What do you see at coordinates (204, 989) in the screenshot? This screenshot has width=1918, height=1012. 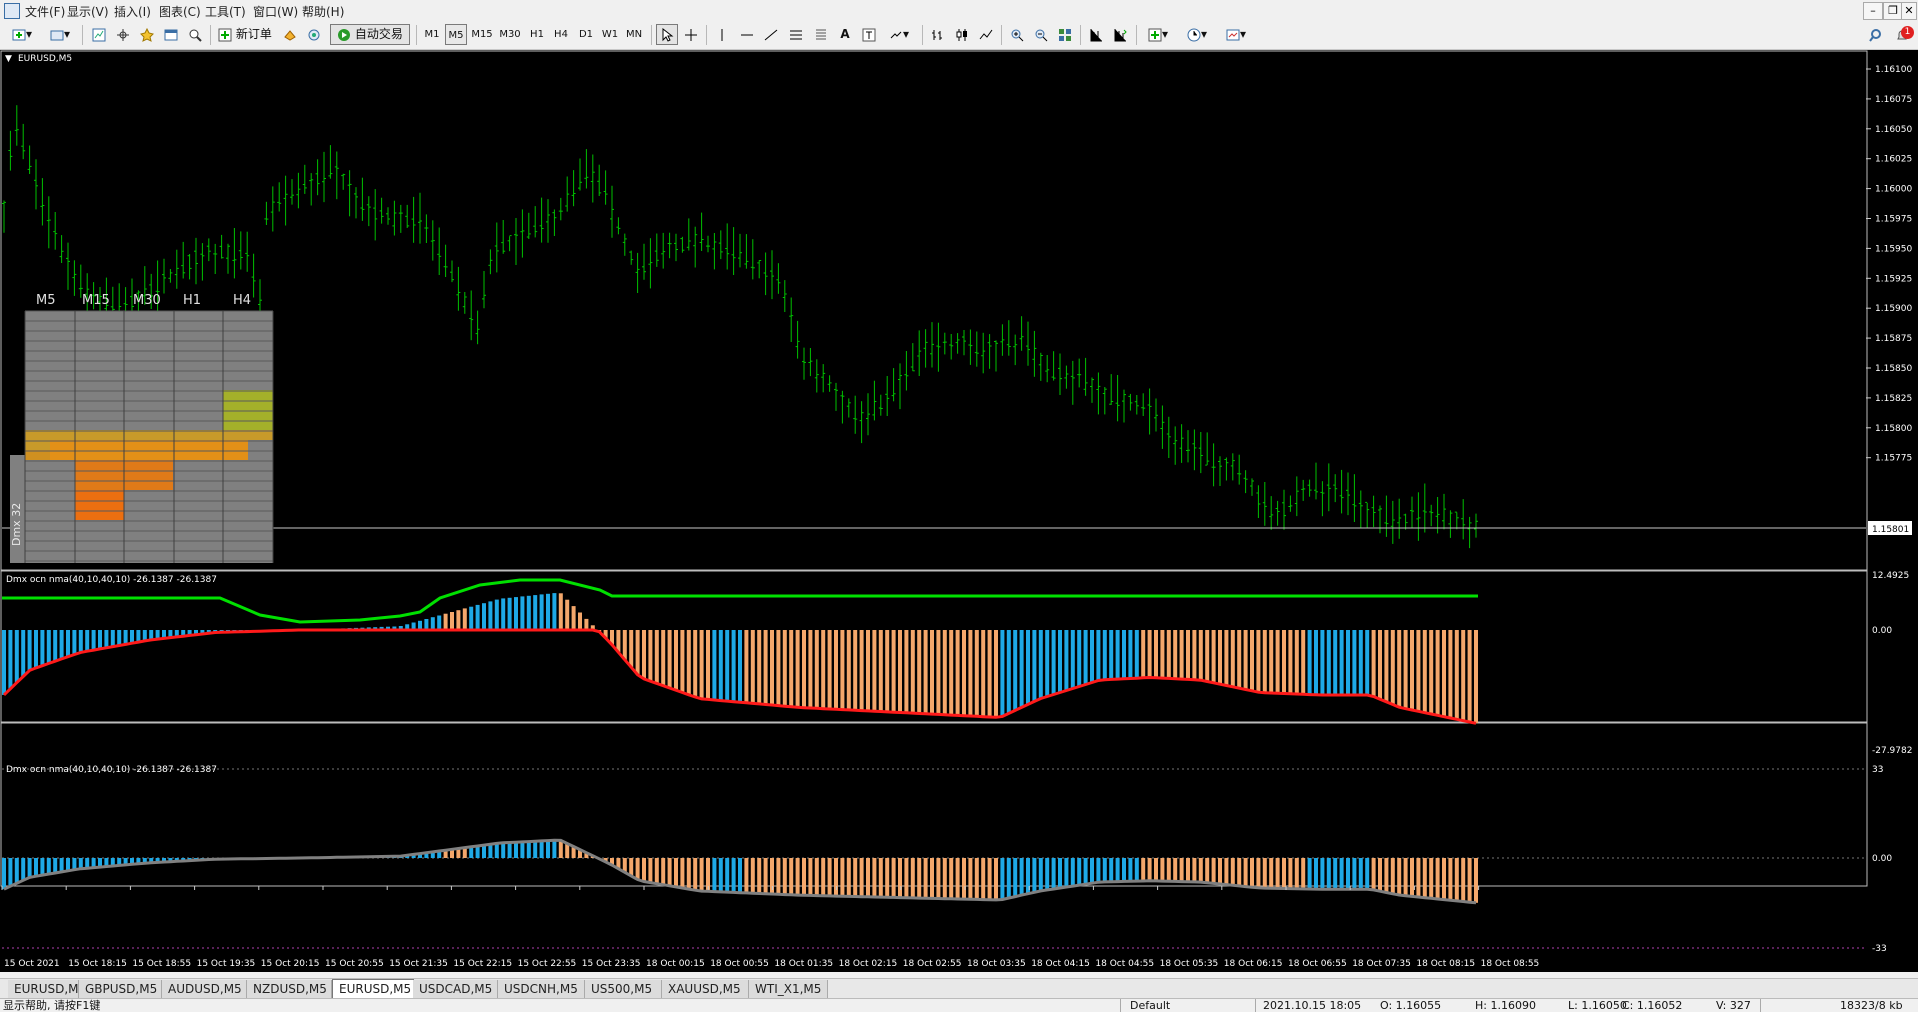 I see `chart-tab-audusd-m5: AUDUSD,M5` at bounding box center [204, 989].